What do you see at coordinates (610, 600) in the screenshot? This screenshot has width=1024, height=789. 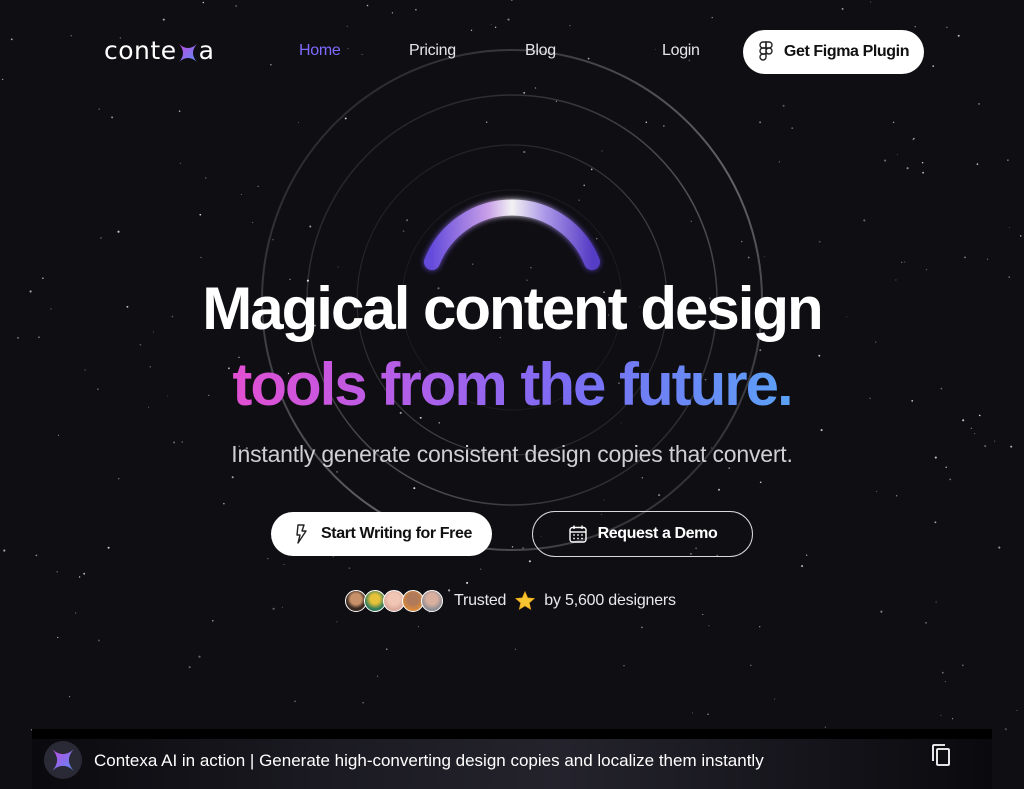 I see `designer-count-text: by 5,600 designers` at bounding box center [610, 600].